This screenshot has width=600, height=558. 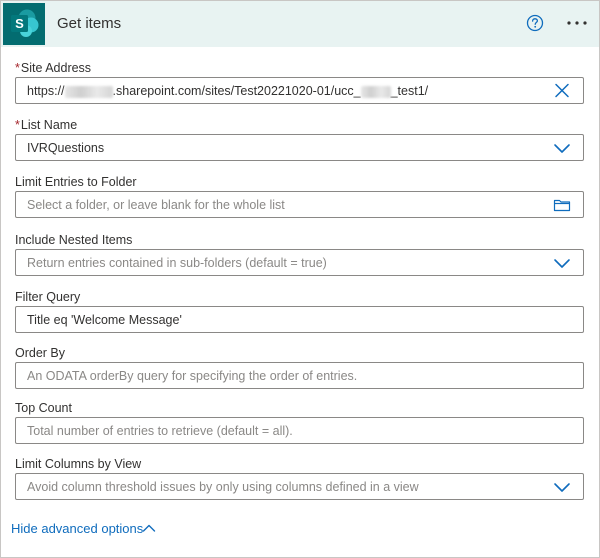 I want to click on list-name-label: *List Name, so click(x=46, y=125).